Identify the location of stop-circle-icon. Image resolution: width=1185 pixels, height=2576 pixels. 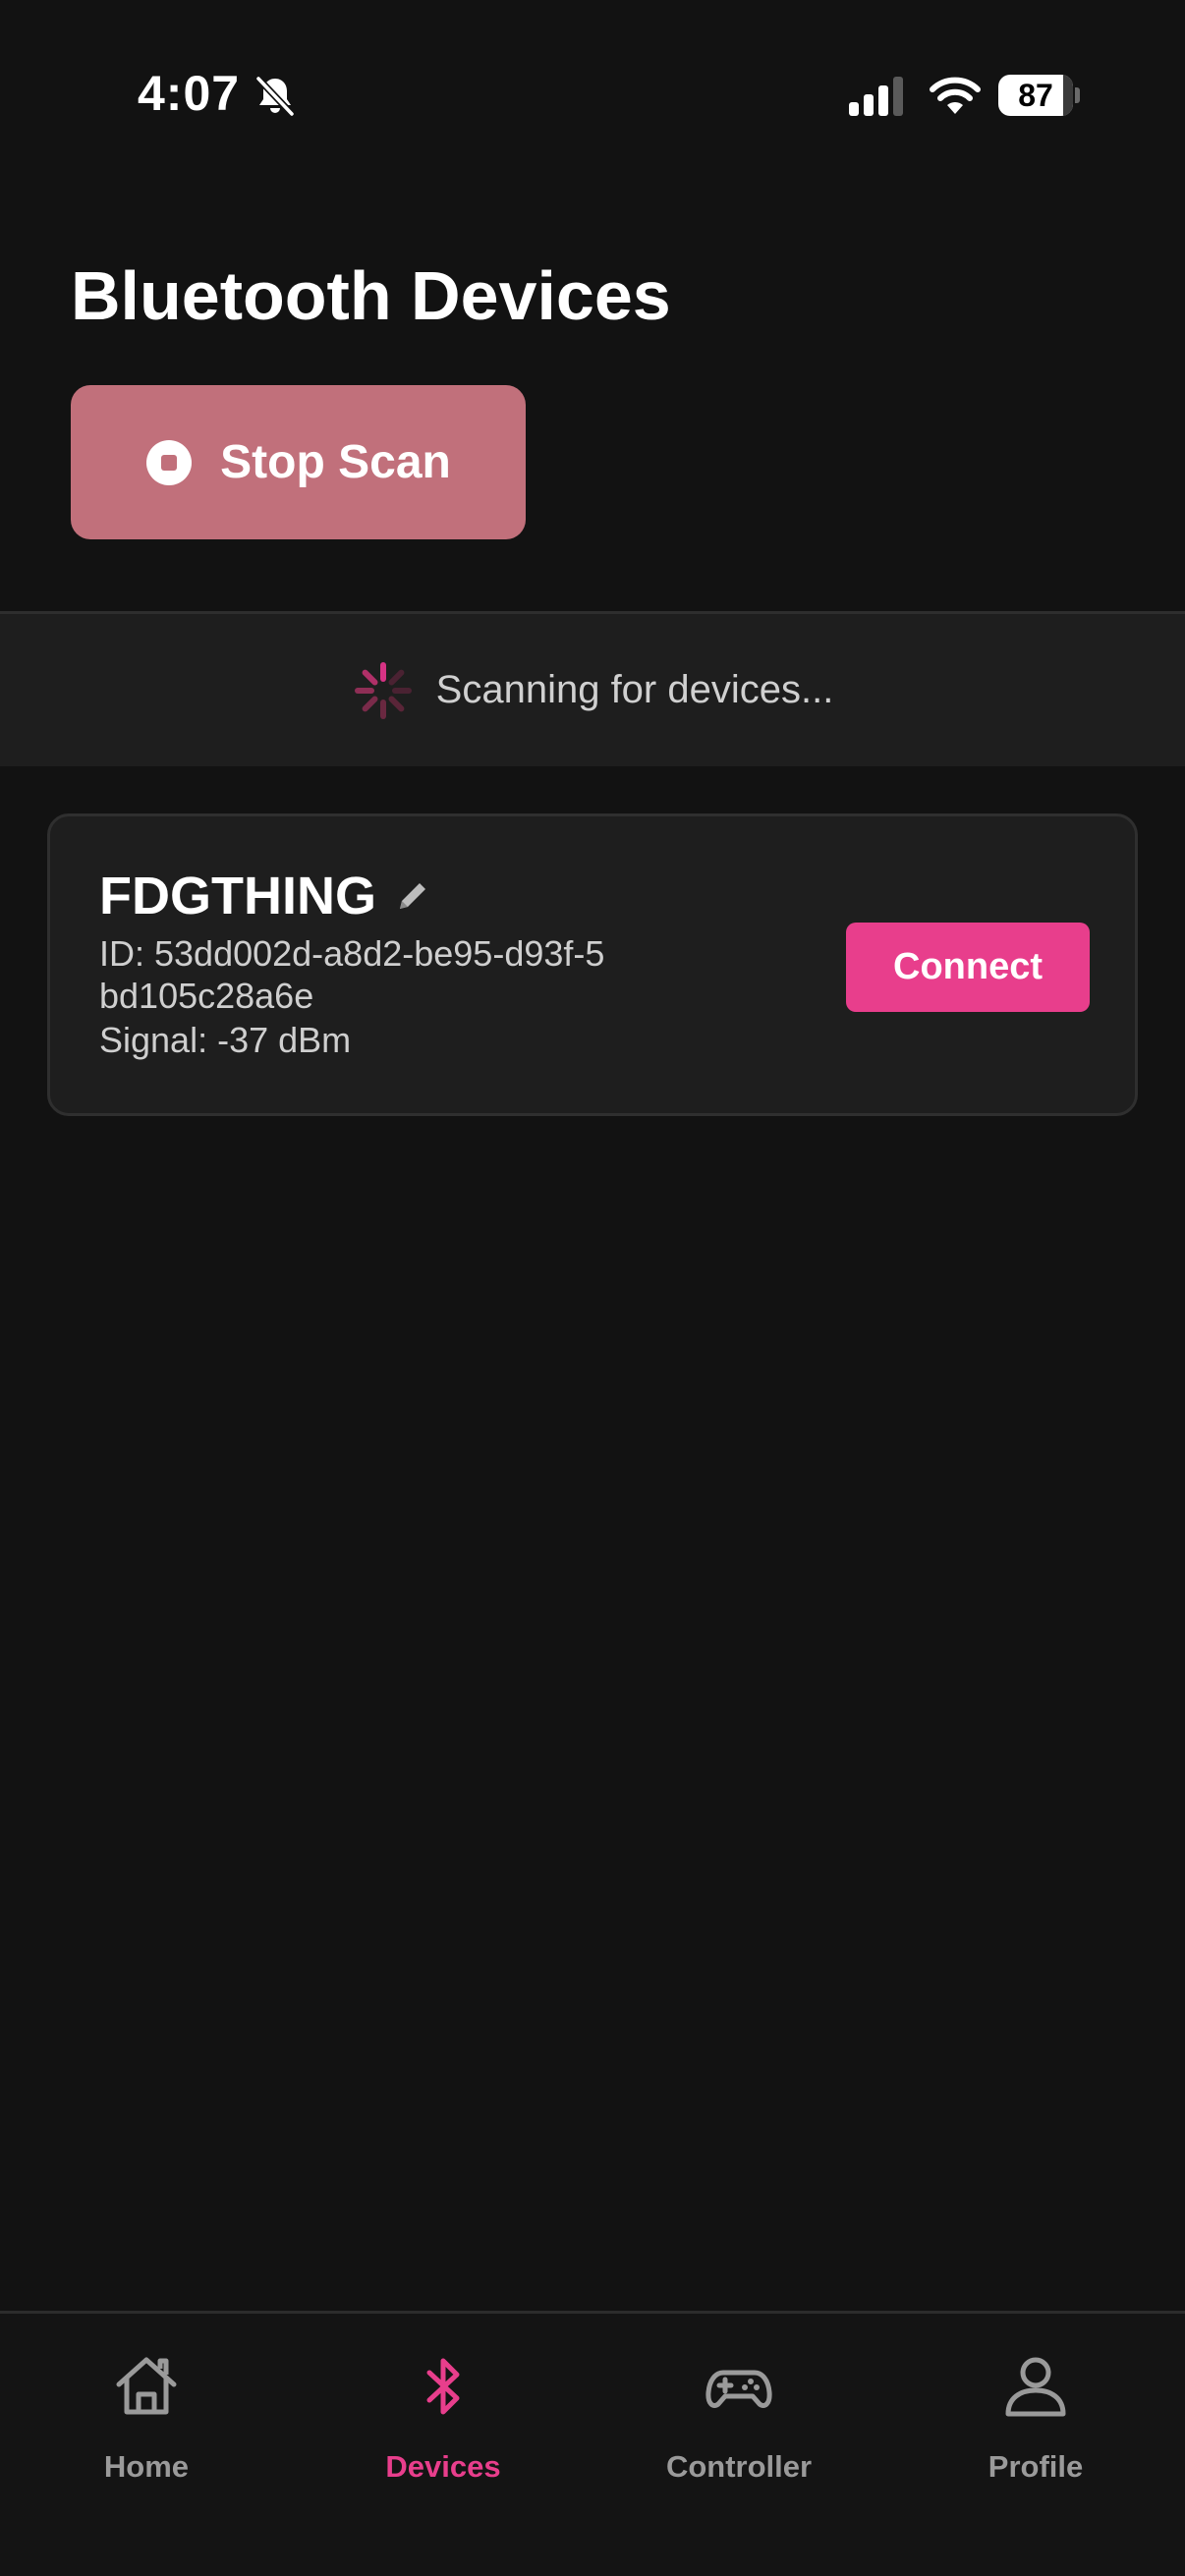
(169, 462).